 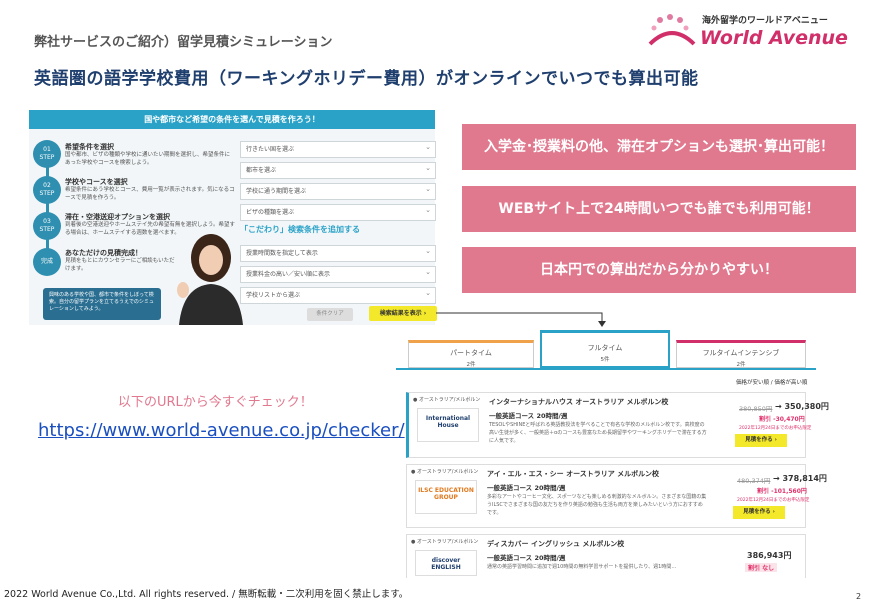 I want to click on card-discount: 割引 なし, so click(x=761, y=567).